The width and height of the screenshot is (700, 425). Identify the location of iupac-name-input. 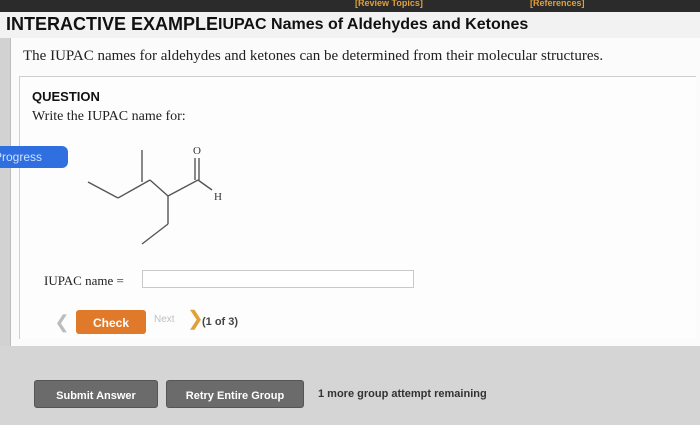
(278, 279).